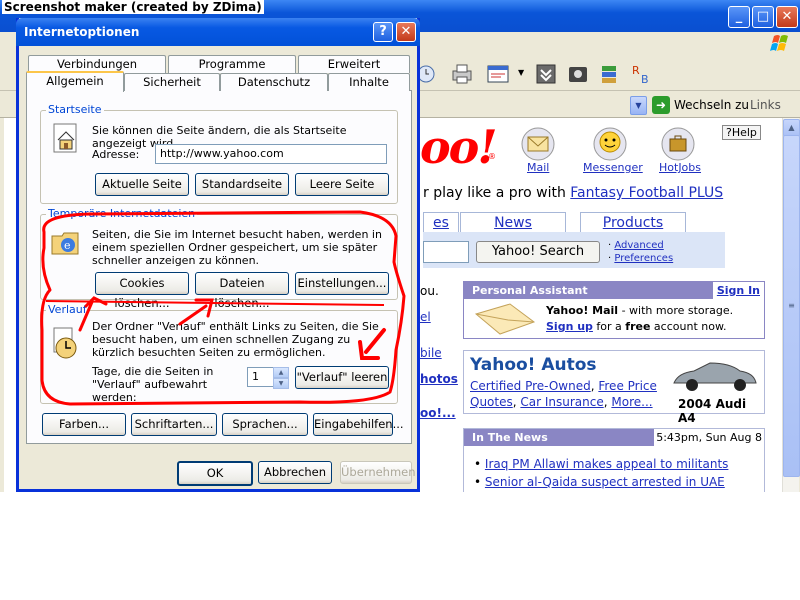 The width and height of the screenshot is (800, 600). What do you see at coordinates (446, 252) in the screenshot?
I see `search-input` at bounding box center [446, 252].